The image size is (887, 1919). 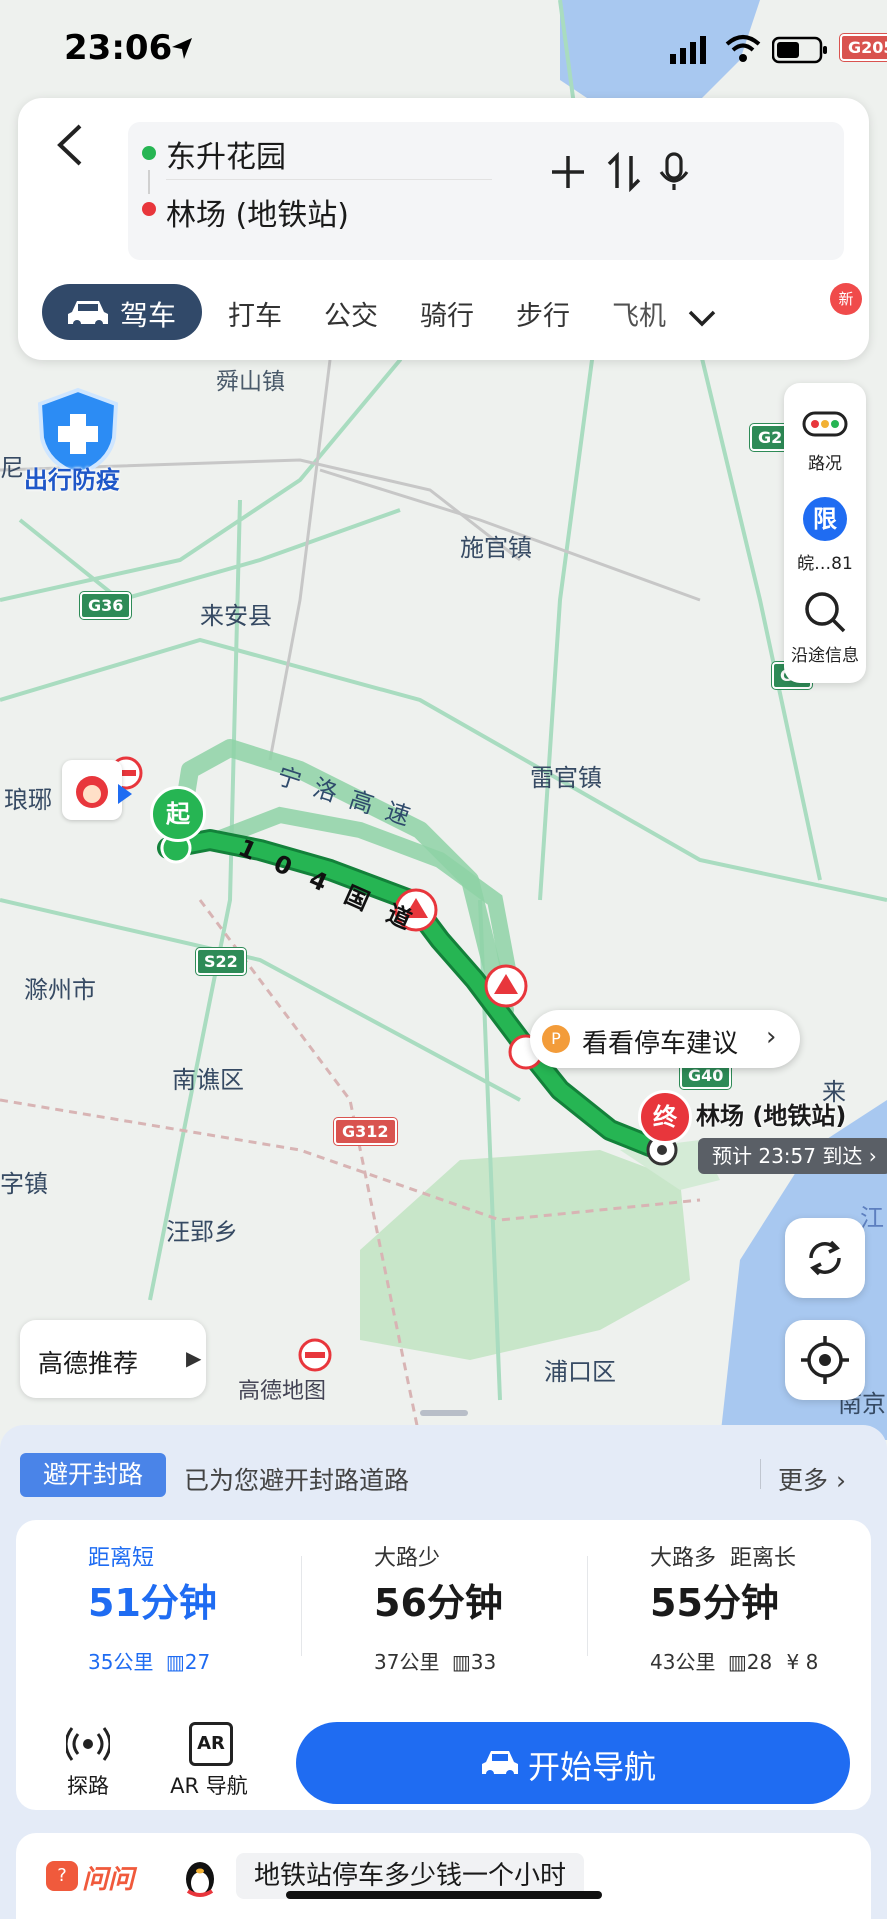 What do you see at coordinates (825, 424) in the screenshot?
I see `traffic-light-icon` at bounding box center [825, 424].